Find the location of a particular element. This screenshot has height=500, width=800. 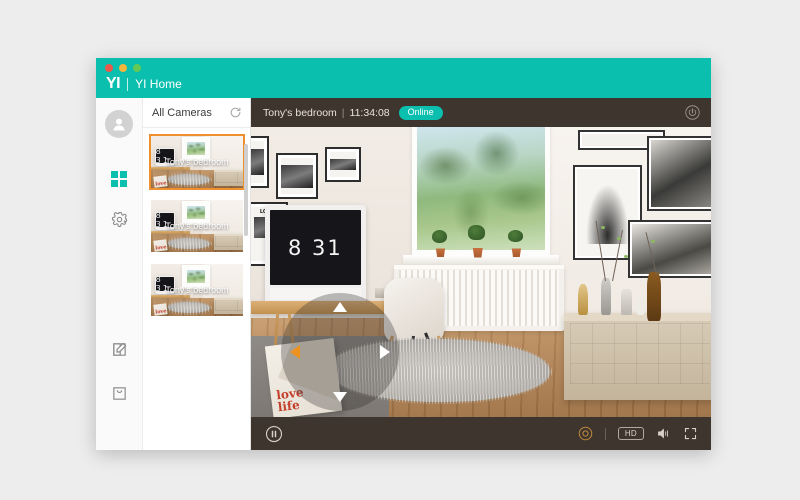

traffic-lights is located at coordinates (123, 68).